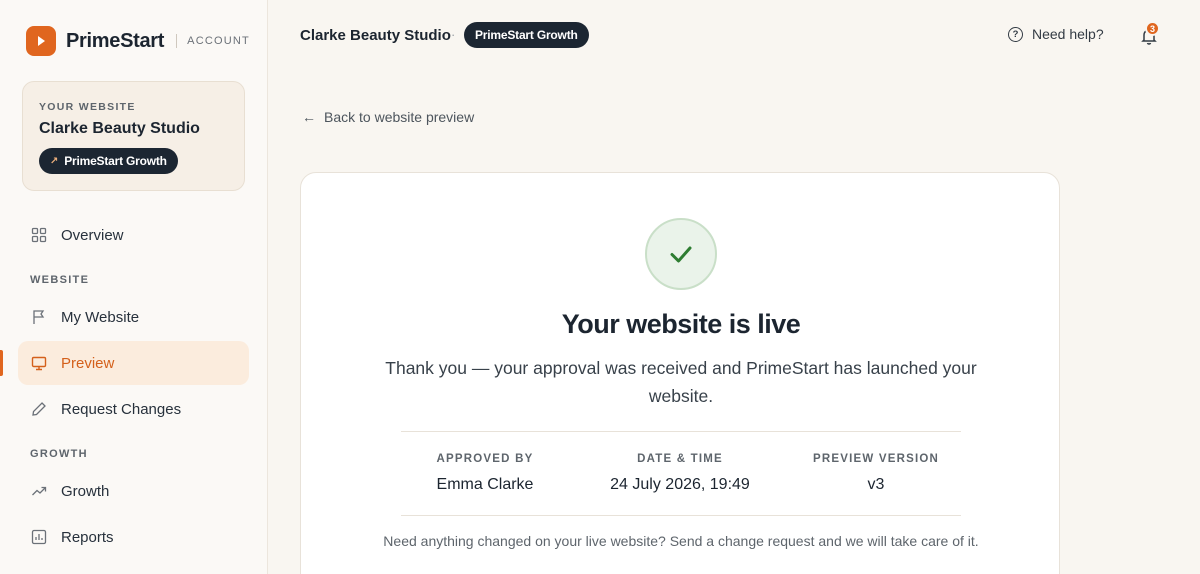 The height and width of the screenshot is (574, 1200). I want to click on help-button: ? Need help?, so click(1056, 34).